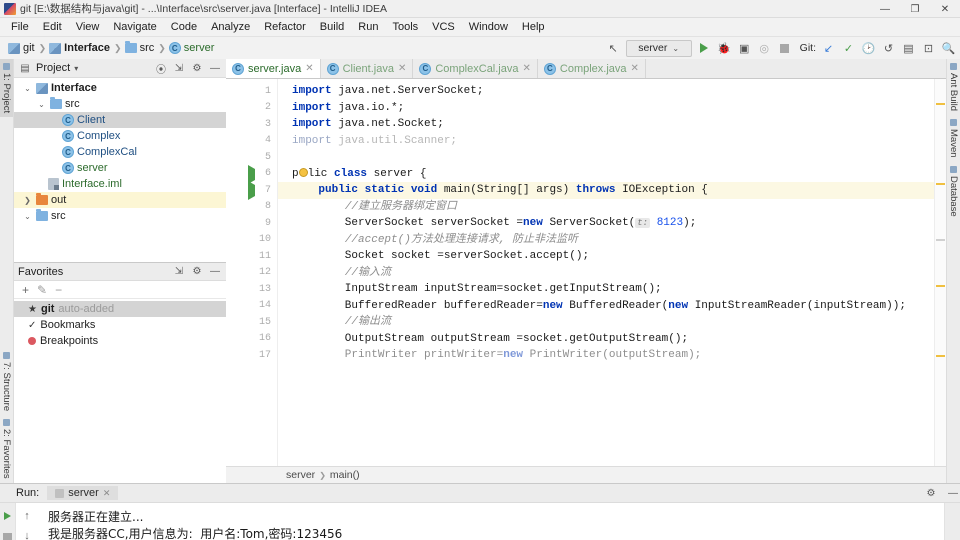  What do you see at coordinates (744, 48) in the screenshot?
I see `run-with-coverage-button: ▣` at bounding box center [744, 48].